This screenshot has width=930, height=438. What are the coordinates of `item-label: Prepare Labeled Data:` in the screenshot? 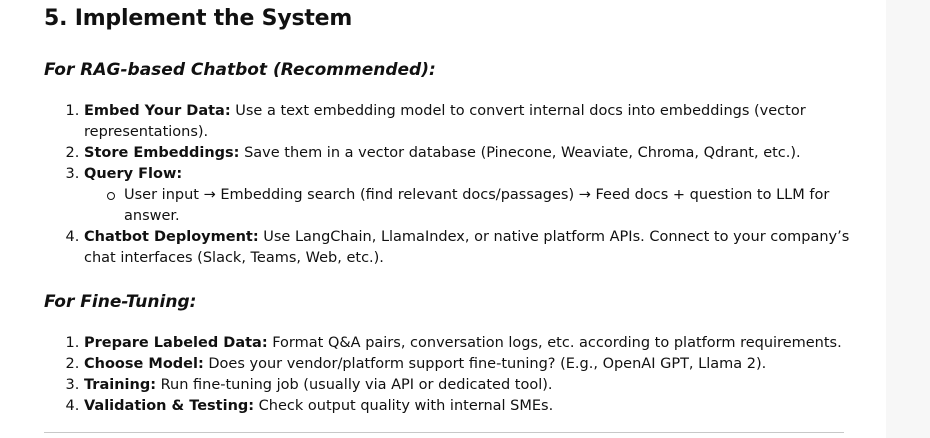 It's located at (176, 343).